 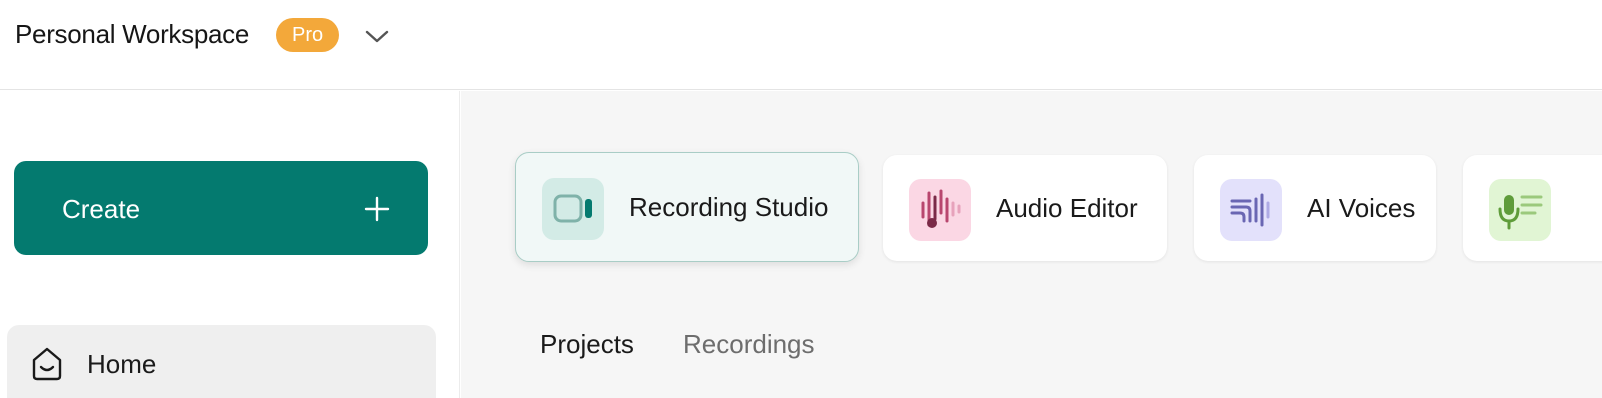 What do you see at coordinates (221, 208) in the screenshot?
I see `create-button: Create` at bounding box center [221, 208].